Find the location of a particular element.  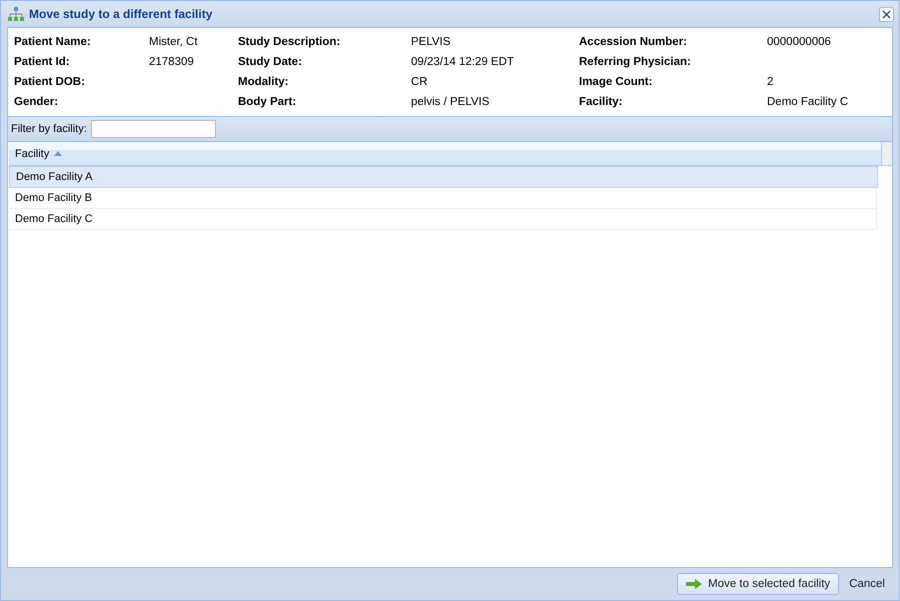

field-value: Mister, Ct is located at coordinates (173, 42).